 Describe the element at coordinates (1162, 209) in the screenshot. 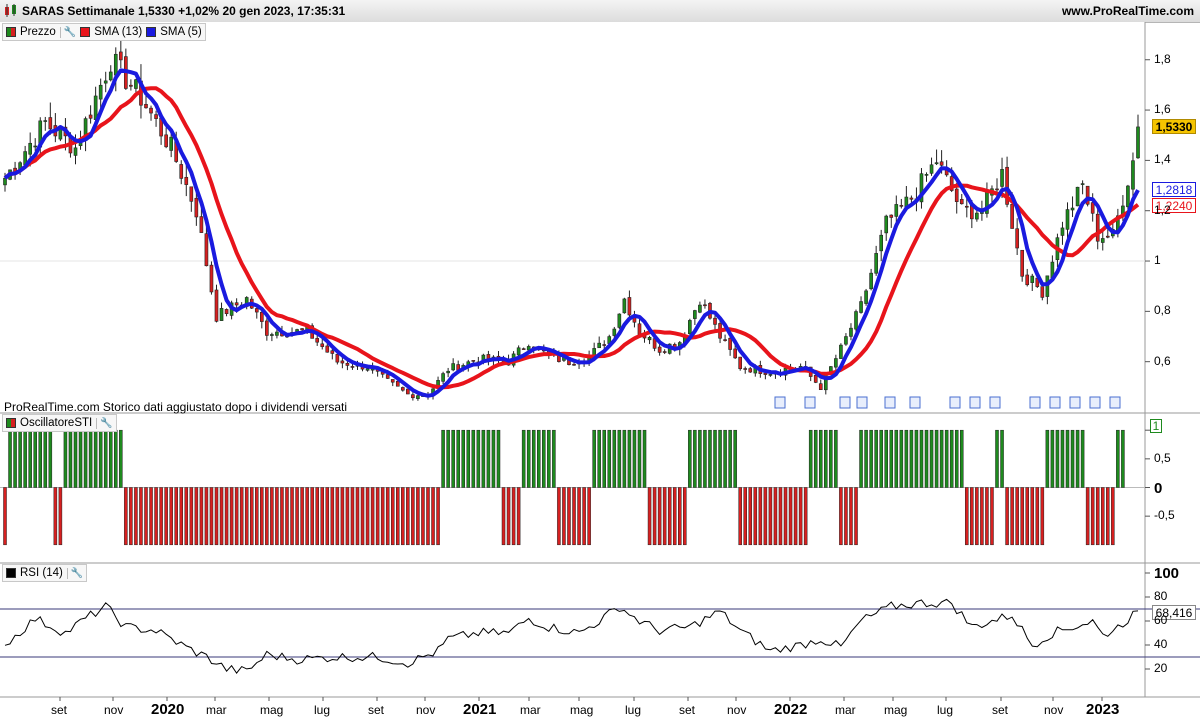

I see `price-tick-label: 1,2` at that location.